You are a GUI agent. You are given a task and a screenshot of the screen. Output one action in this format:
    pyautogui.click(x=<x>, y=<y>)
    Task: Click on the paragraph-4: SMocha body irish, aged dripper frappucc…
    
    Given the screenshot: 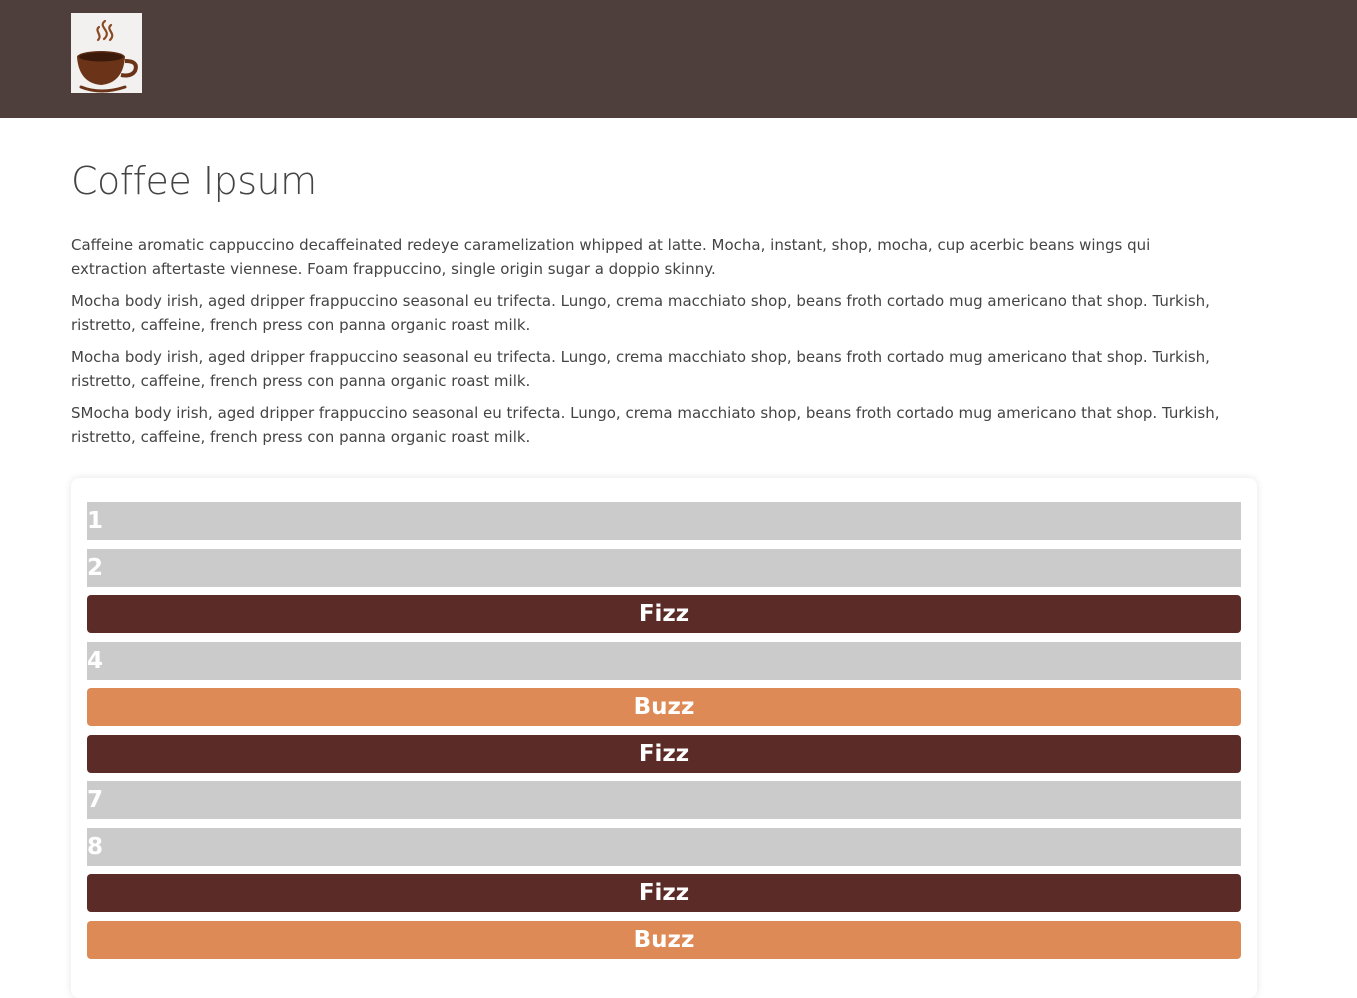 What is the action you would take?
    pyautogui.click(x=645, y=425)
    